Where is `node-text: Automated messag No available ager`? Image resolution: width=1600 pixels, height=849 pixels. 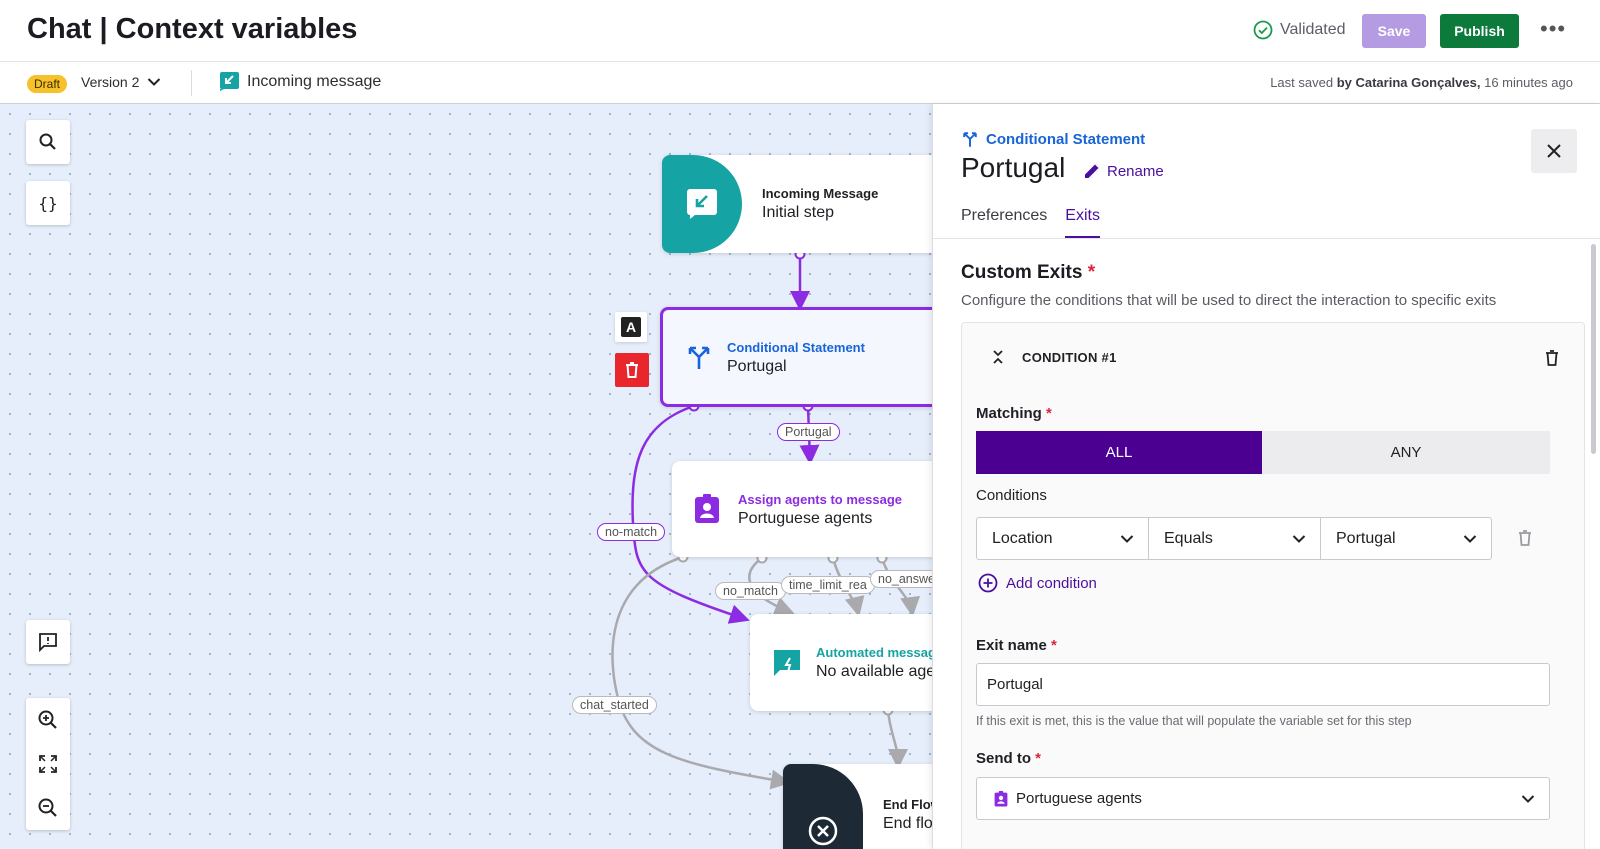 node-text: Automated messag No available ager is located at coordinates (874, 663).